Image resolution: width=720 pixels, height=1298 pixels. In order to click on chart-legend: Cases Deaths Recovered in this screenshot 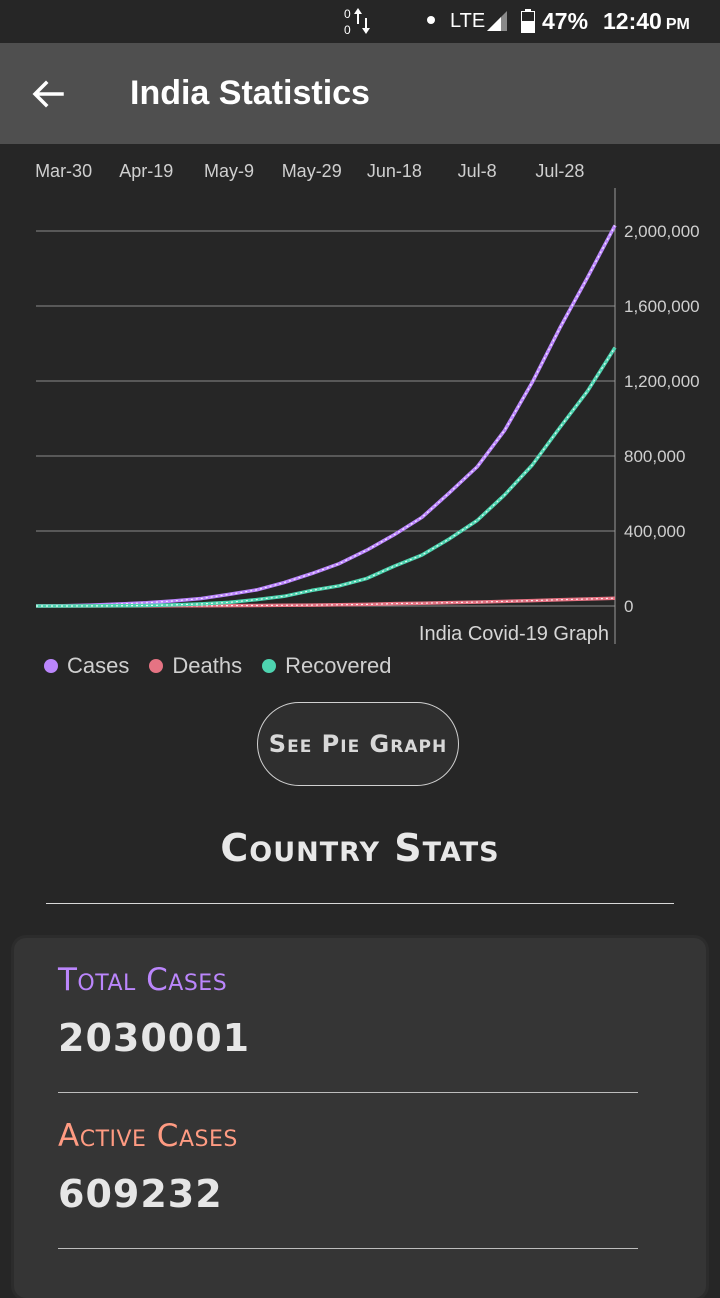, I will do `click(227, 666)`.